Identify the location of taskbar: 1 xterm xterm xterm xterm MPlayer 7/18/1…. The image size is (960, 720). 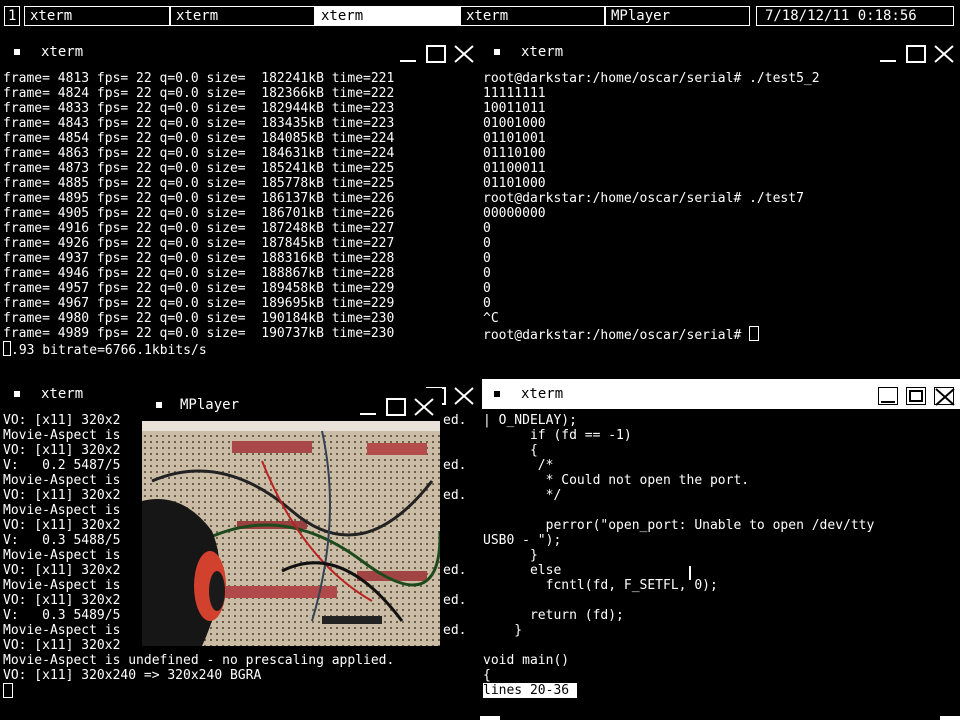
(480, 16).